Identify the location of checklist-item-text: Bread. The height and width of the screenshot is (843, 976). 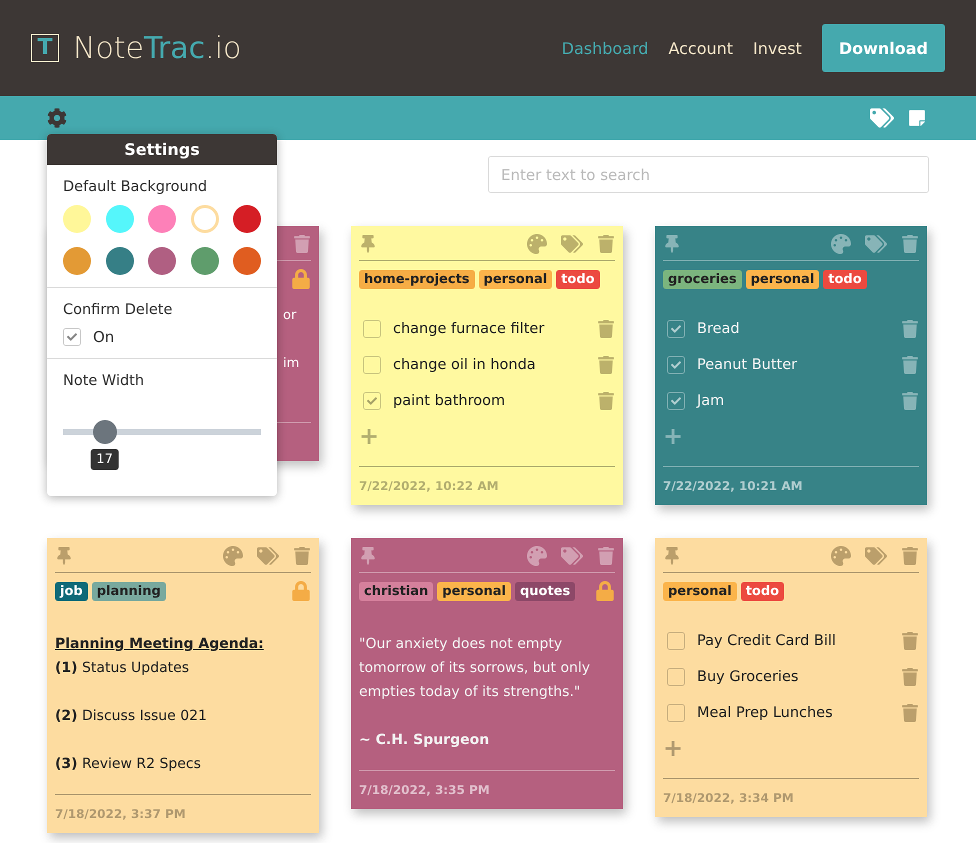
(719, 329).